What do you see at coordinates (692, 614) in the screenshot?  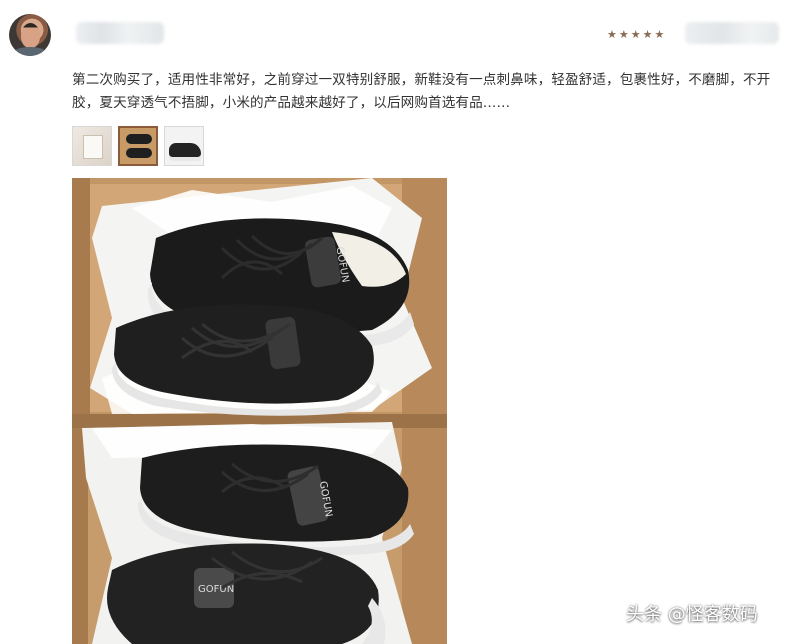 I see `watermark: 头条 @怪客数码` at bounding box center [692, 614].